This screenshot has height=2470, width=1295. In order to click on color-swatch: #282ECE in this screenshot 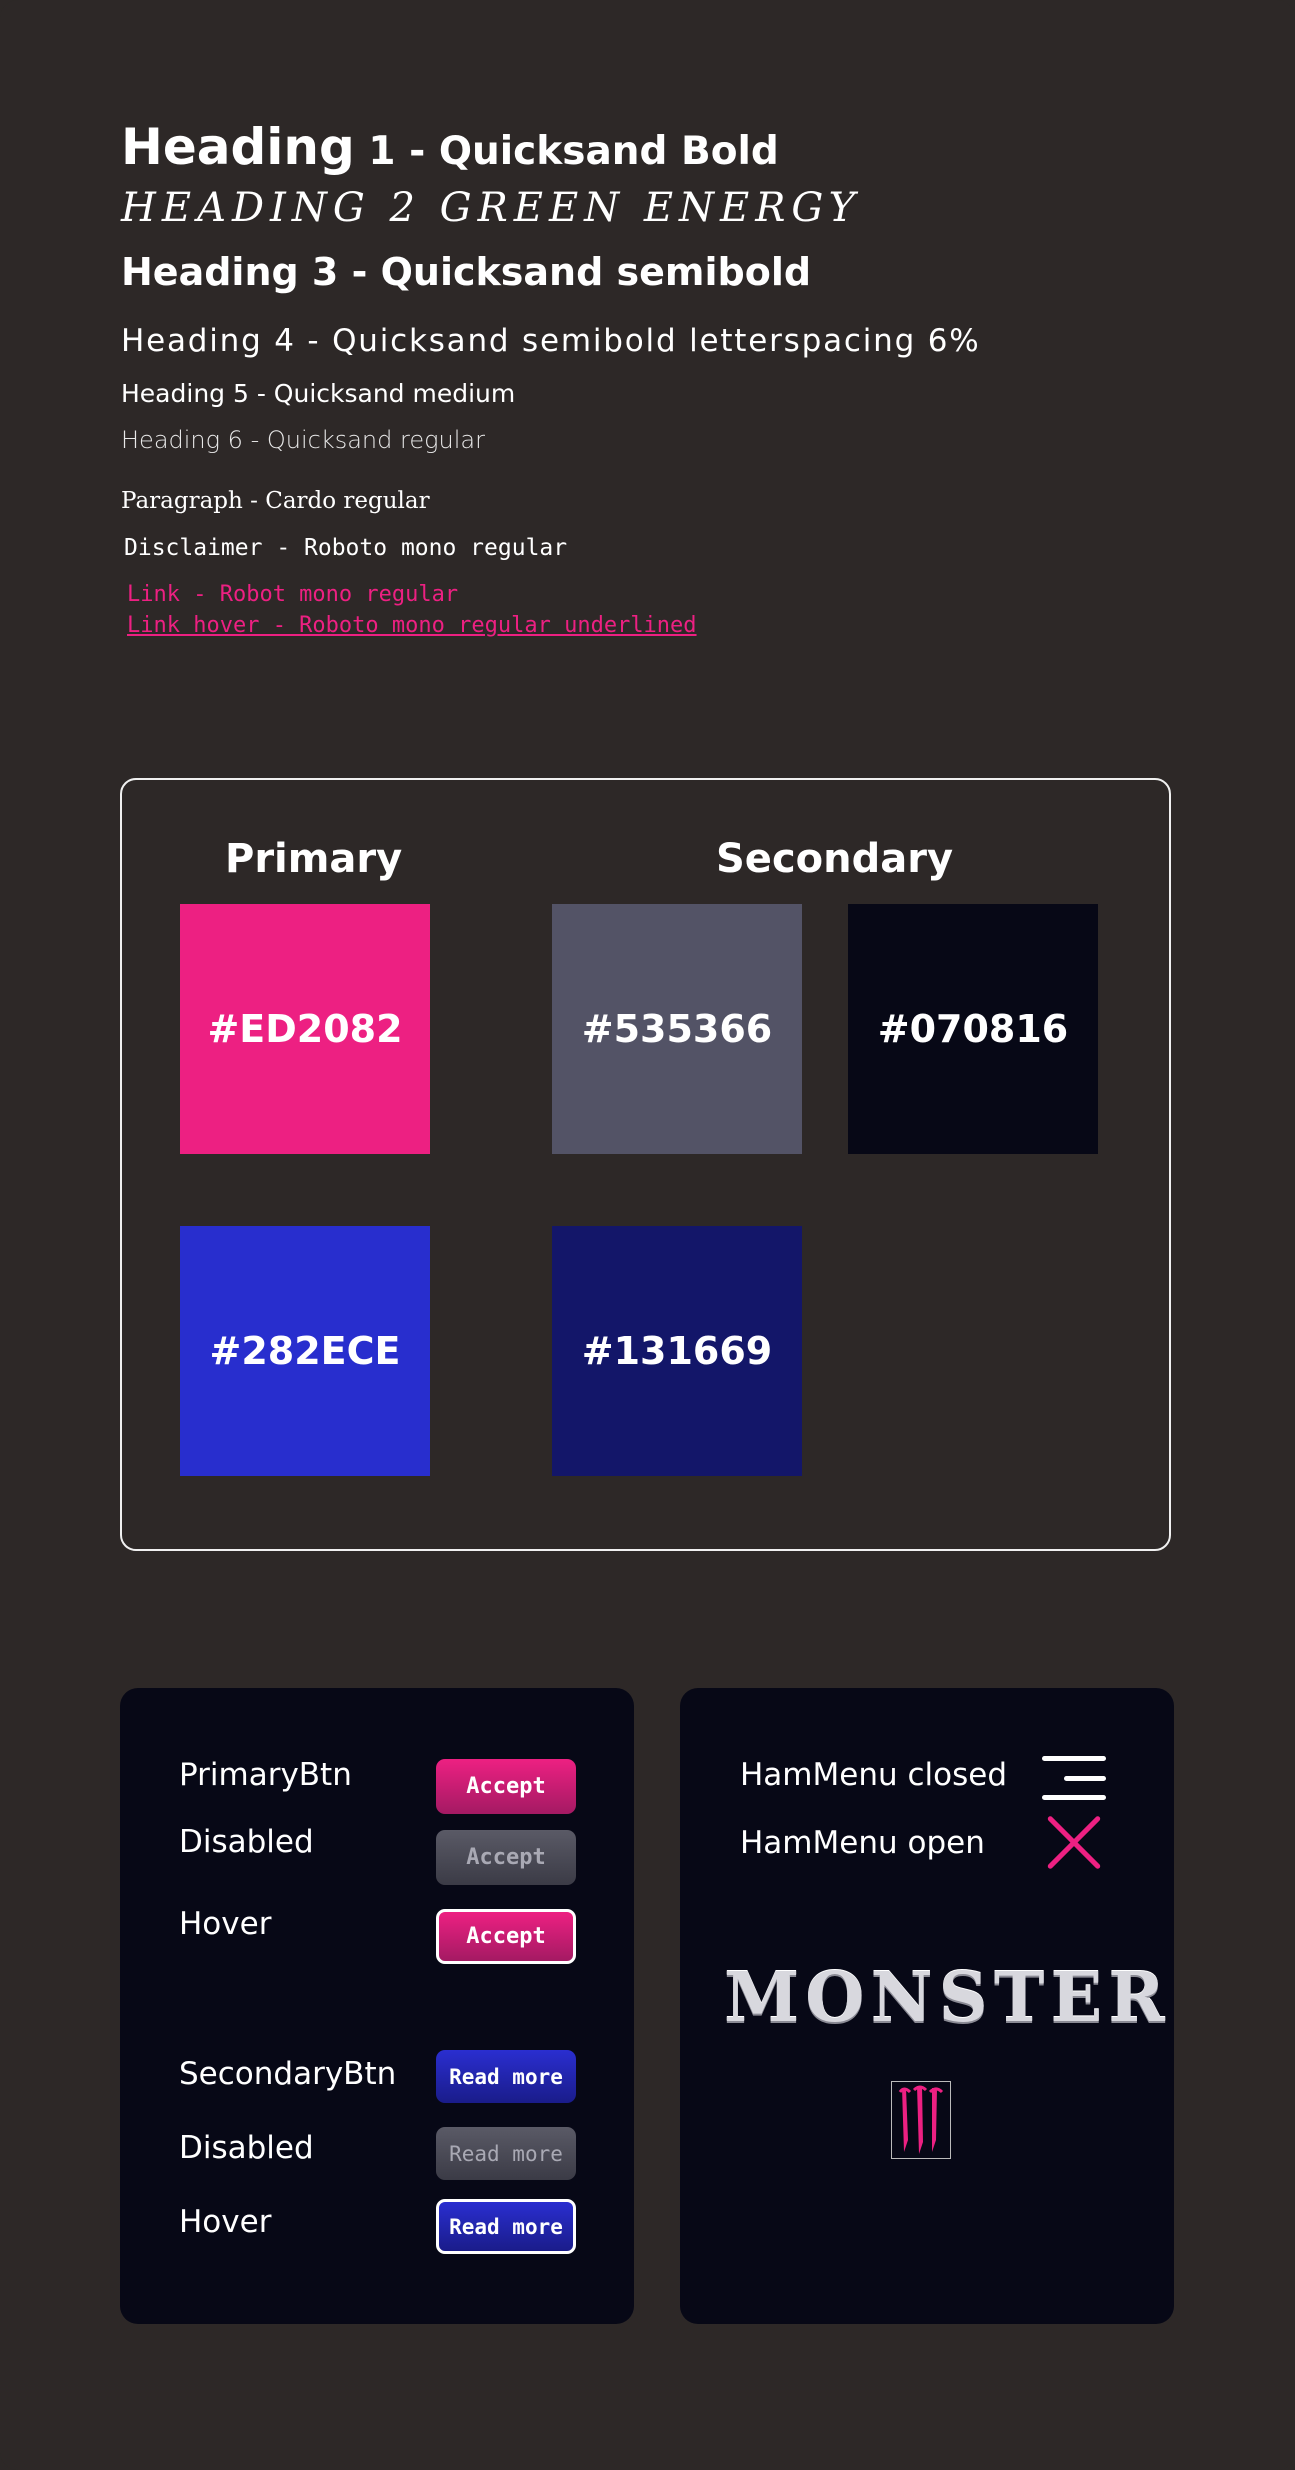, I will do `click(305, 1351)`.